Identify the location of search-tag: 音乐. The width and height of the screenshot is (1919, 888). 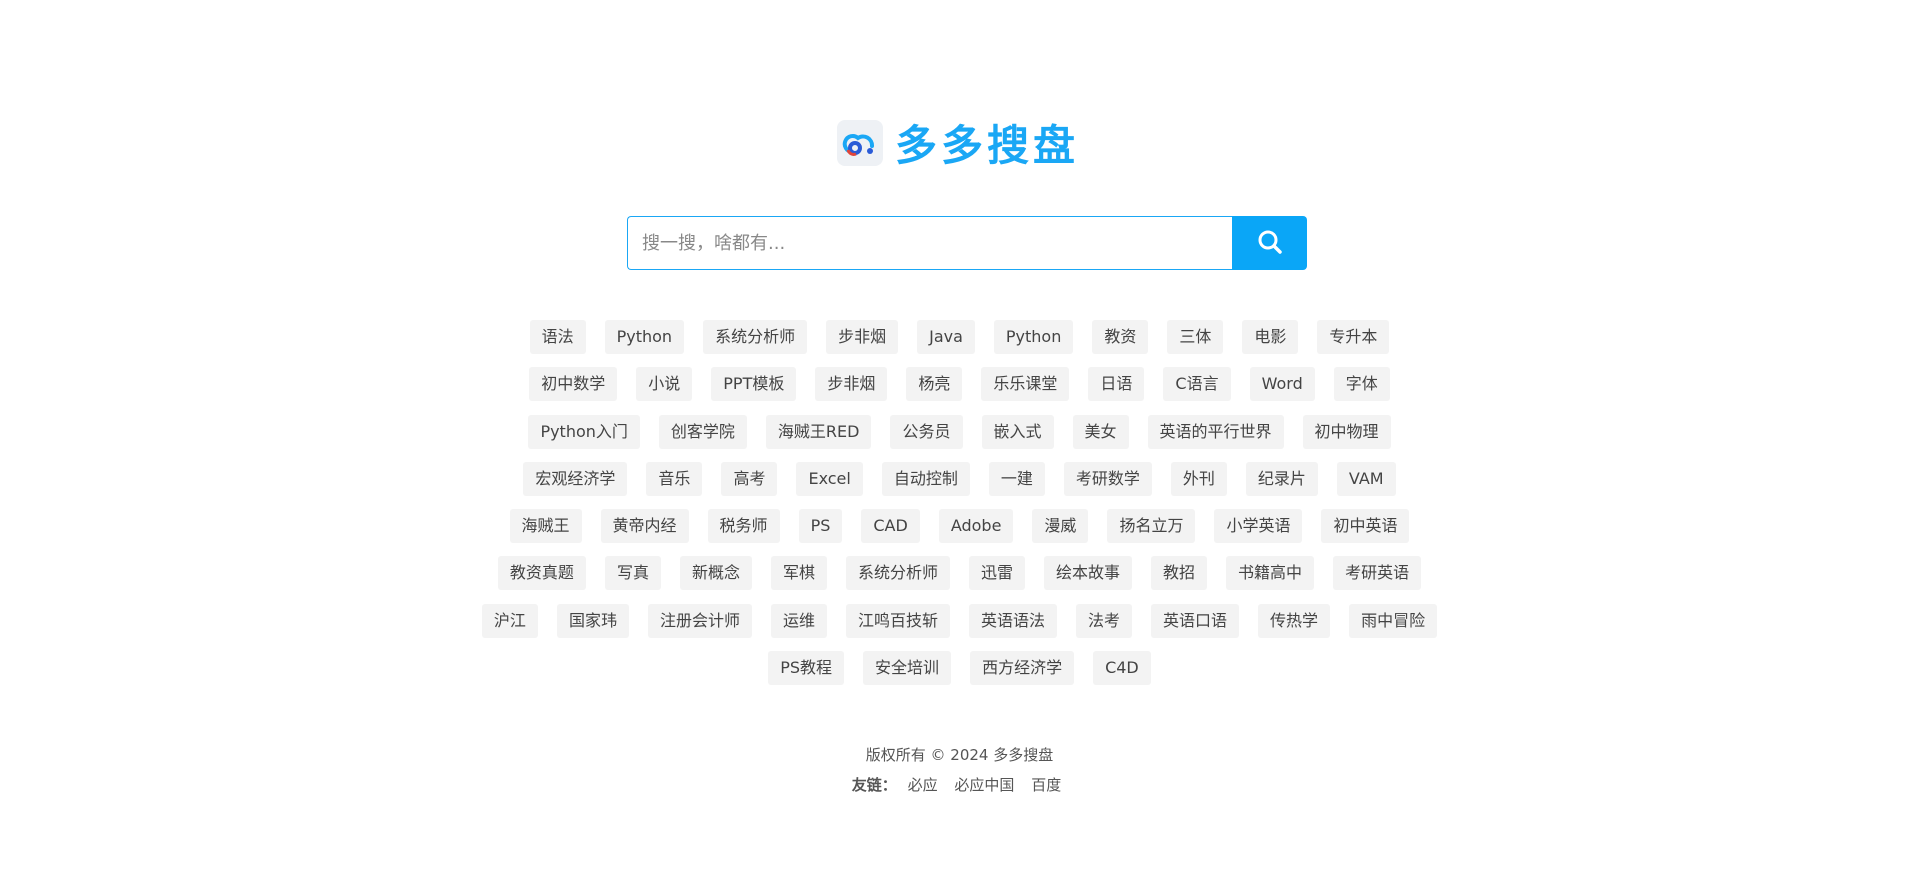
(674, 478).